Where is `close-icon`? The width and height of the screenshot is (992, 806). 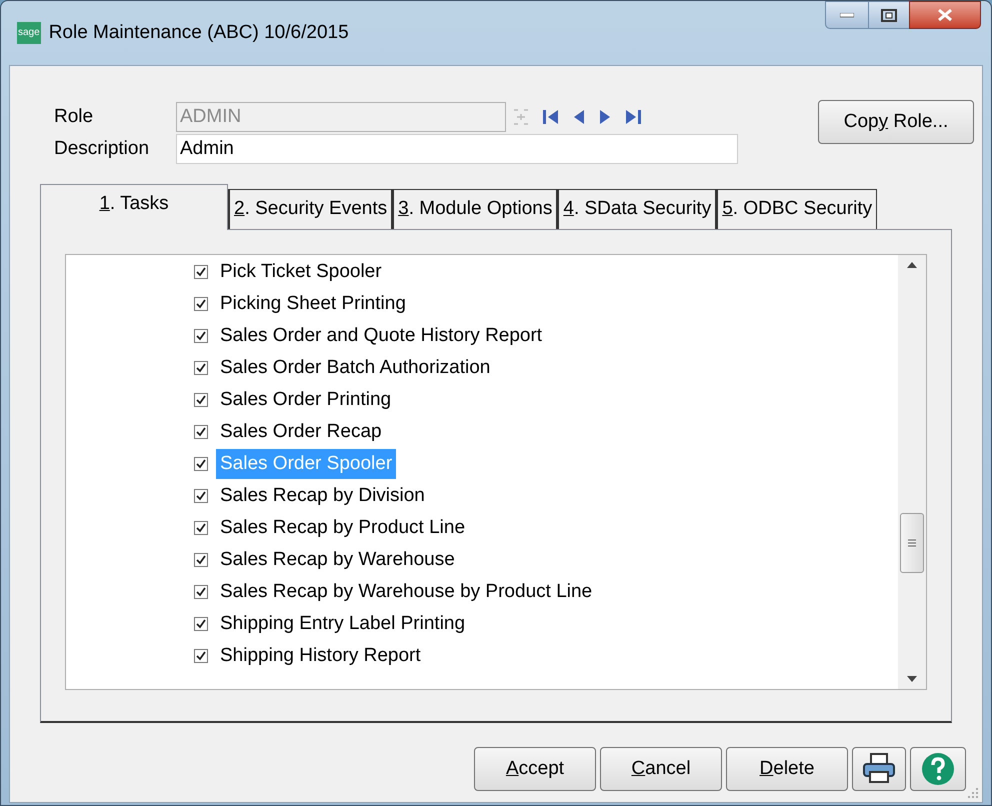 close-icon is located at coordinates (945, 15).